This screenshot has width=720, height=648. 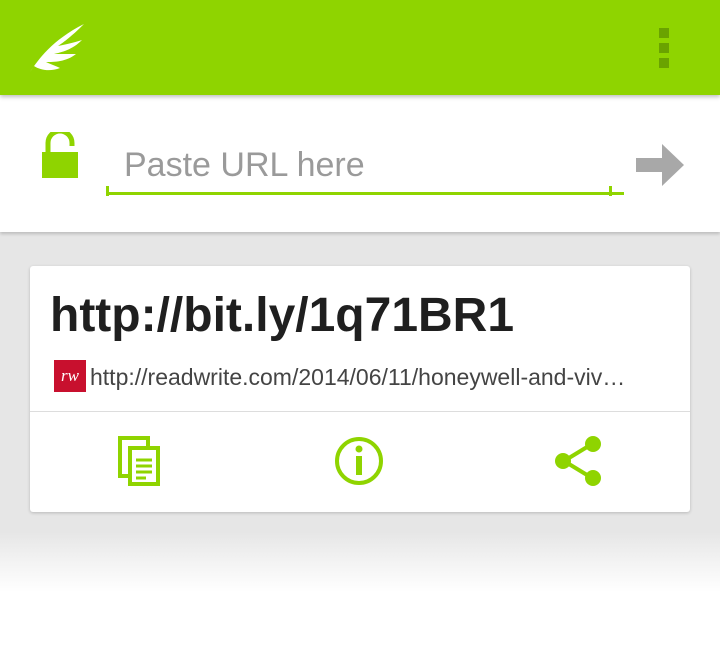 I want to click on app-bar, so click(x=360, y=47).